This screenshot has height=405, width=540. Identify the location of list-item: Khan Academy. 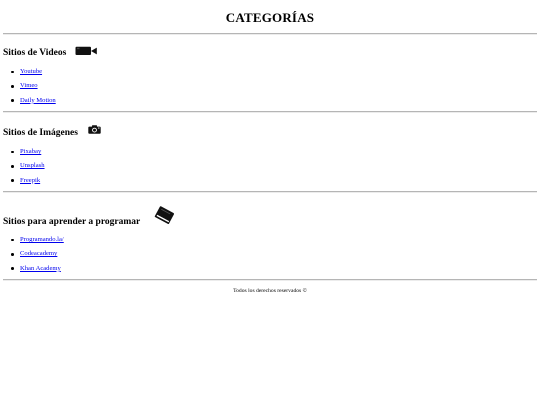
(37, 272).